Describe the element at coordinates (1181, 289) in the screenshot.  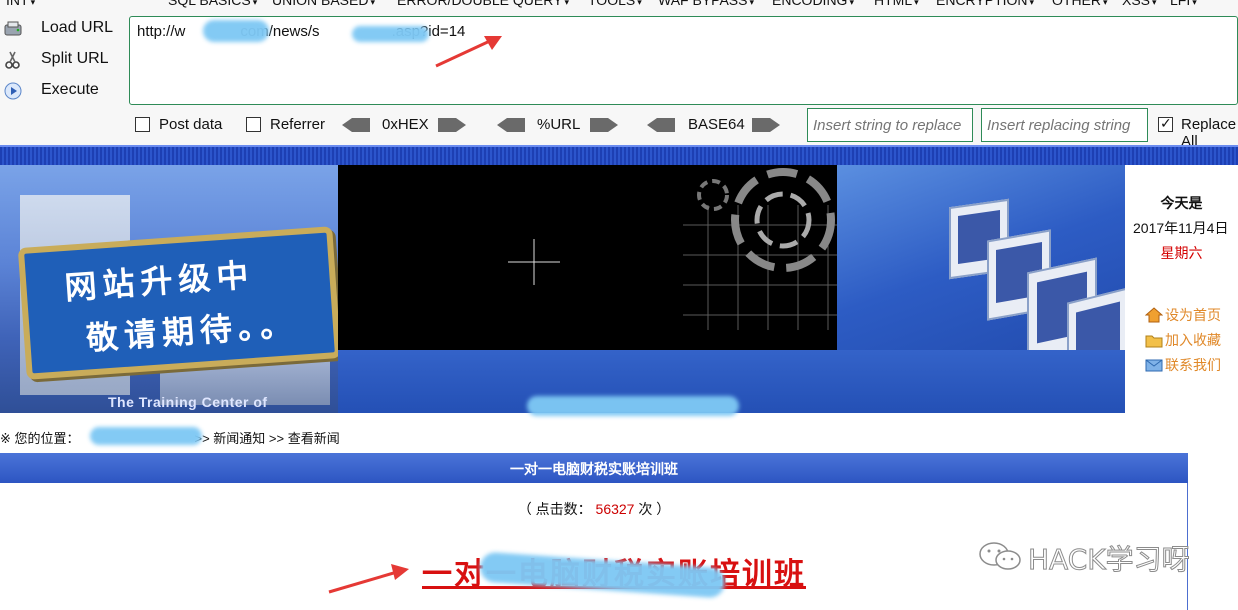
I see `date-panel: 今天是 2017年11月4日 星期六 设为首页 加入收藏 联系我们` at that location.